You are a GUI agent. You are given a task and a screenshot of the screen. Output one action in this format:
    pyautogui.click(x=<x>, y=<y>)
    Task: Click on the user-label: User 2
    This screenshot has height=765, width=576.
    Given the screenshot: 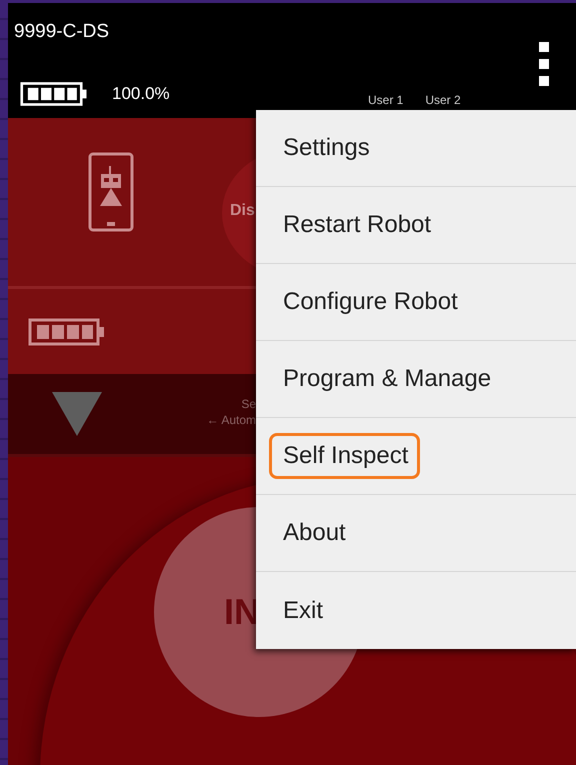 What is the action you would take?
    pyautogui.click(x=443, y=100)
    